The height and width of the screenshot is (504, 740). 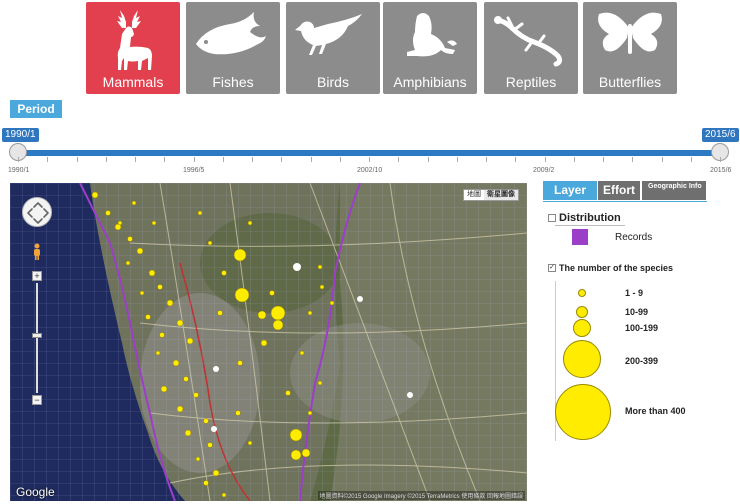 What do you see at coordinates (630, 33) in the screenshot?
I see `butterfly-icon` at bounding box center [630, 33].